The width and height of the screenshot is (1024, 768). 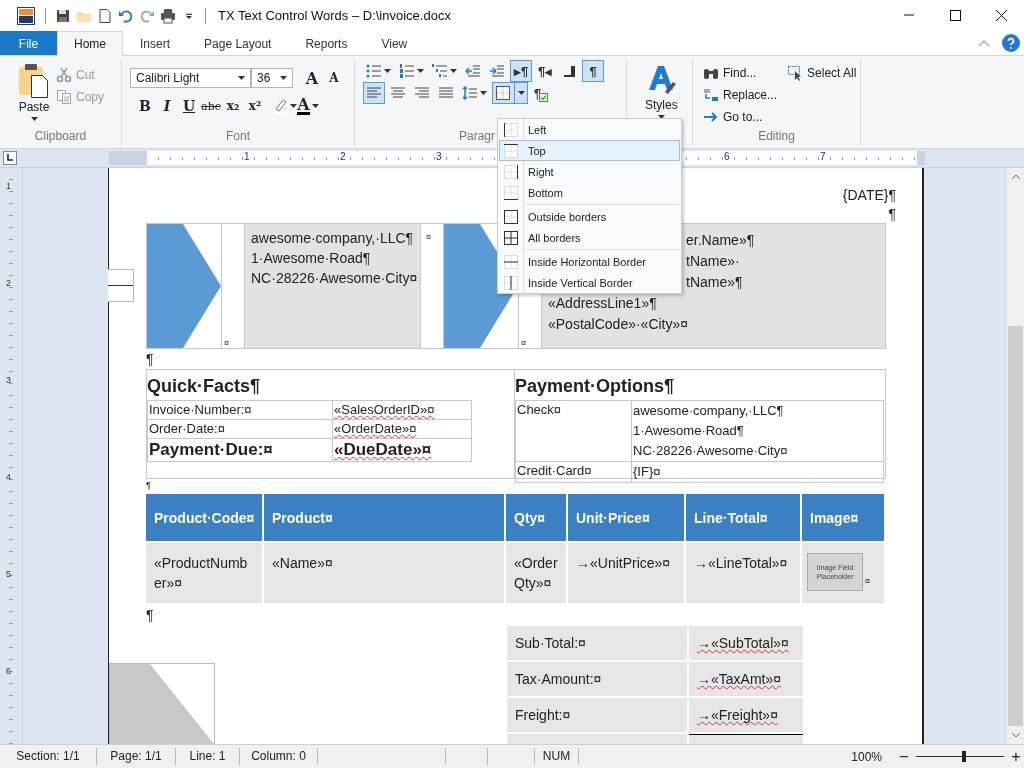 What do you see at coordinates (711, 95) in the screenshot?
I see `replace-icon` at bounding box center [711, 95].